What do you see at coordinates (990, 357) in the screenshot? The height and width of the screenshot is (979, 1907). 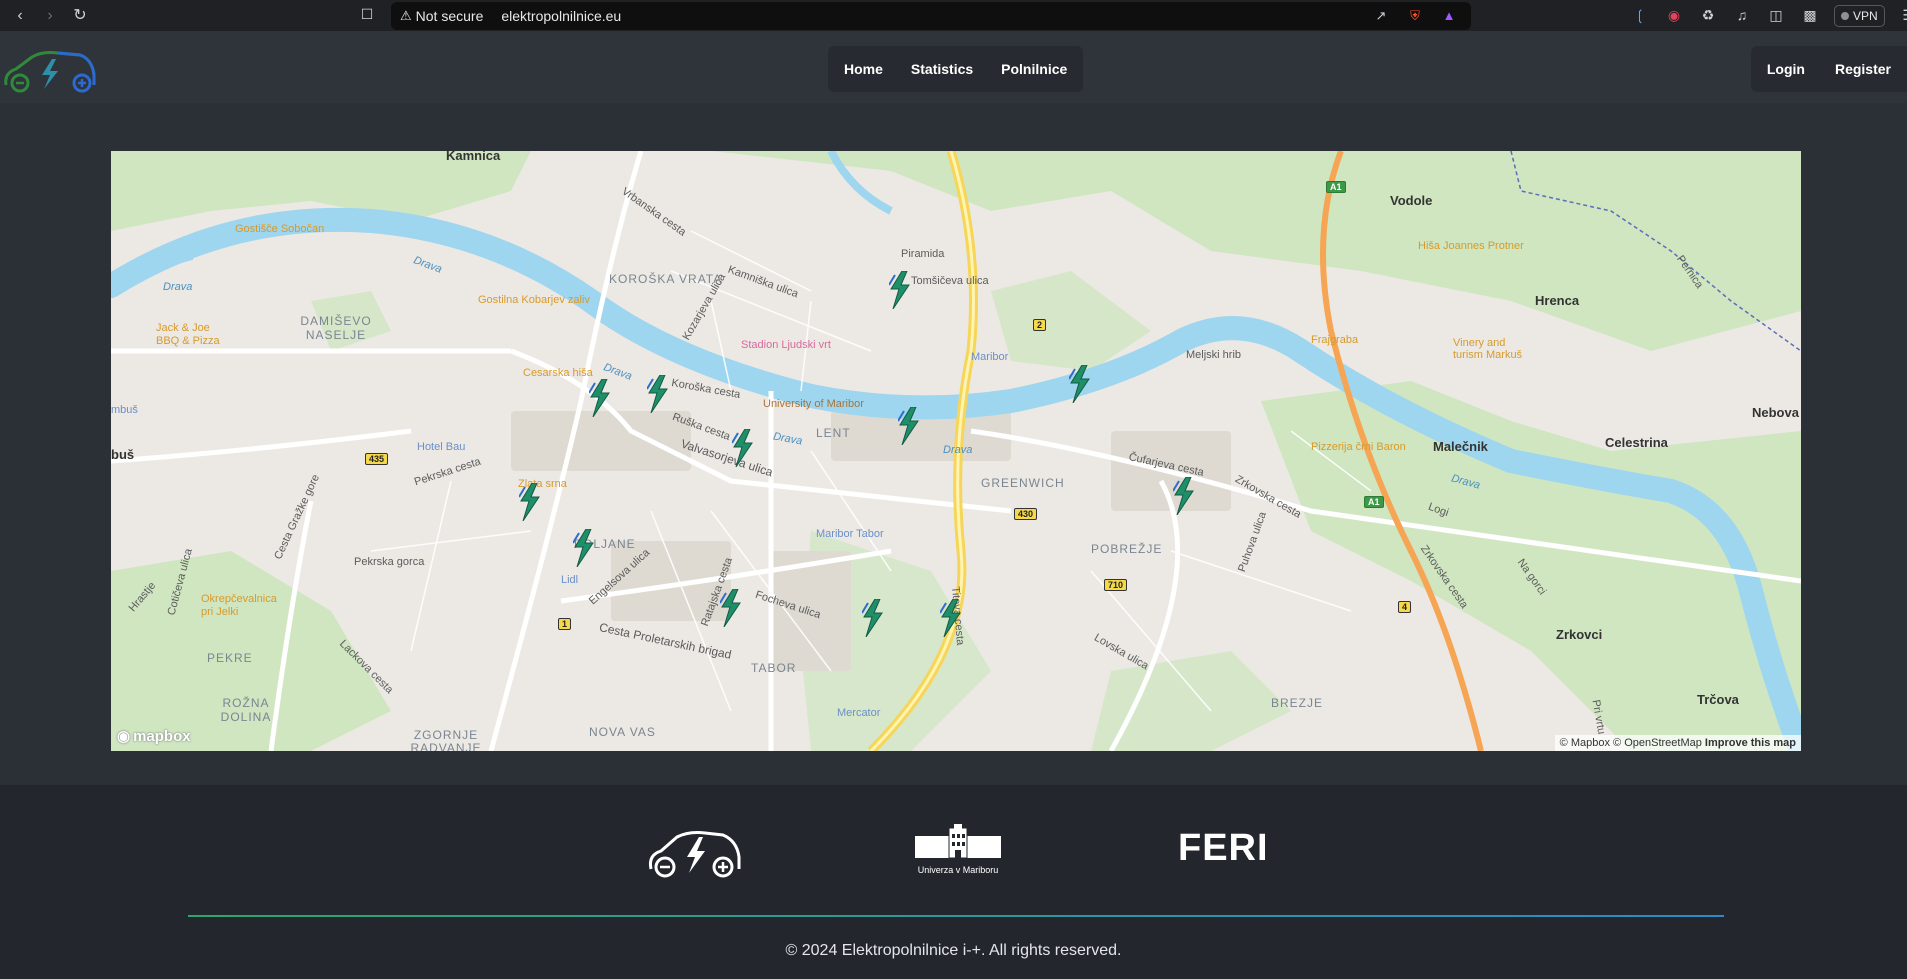 I see `map-label: Maribor` at bounding box center [990, 357].